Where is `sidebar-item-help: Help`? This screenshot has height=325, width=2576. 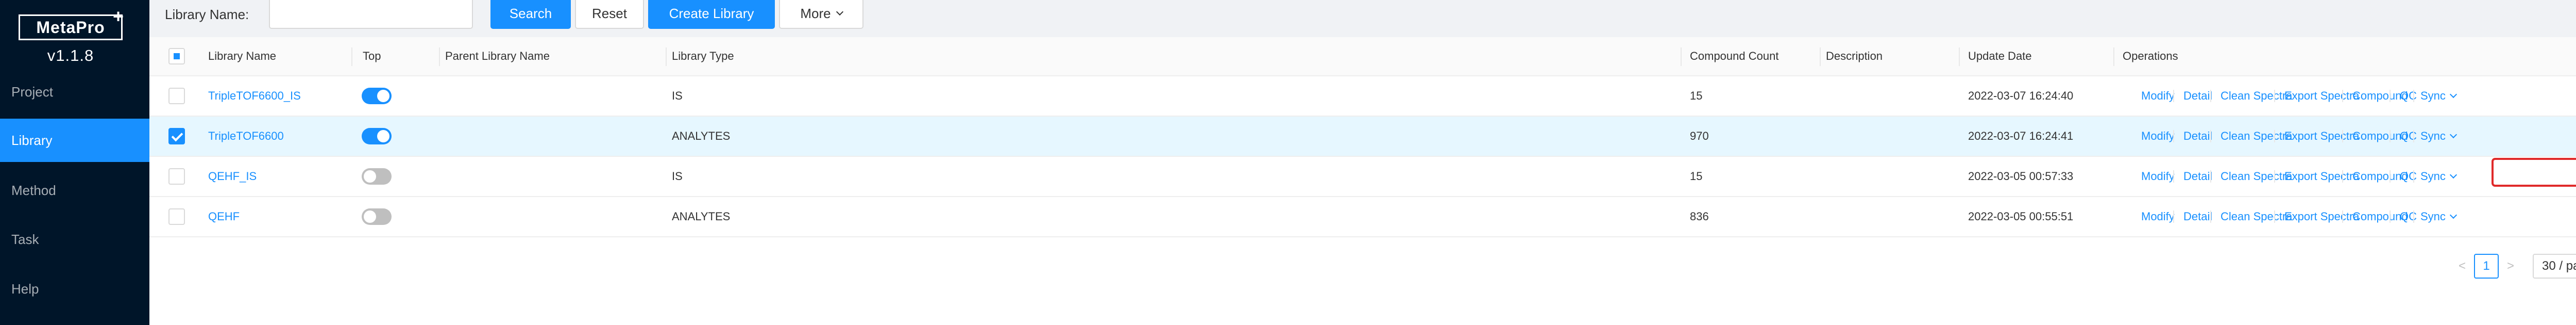
sidebar-item-help: Help is located at coordinates (74, 289).